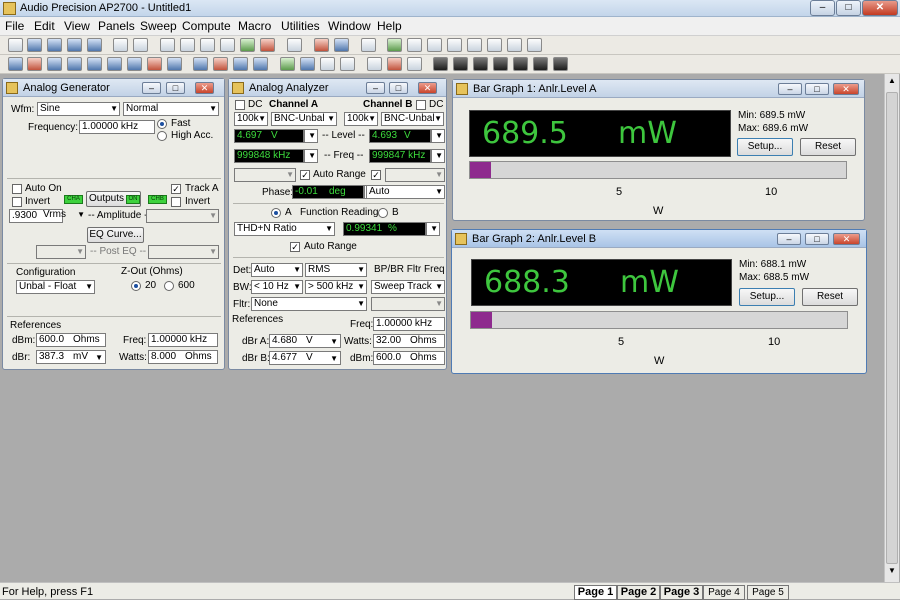 The image size is (900, 600). I want to click on high-acc-radio, so click(162, 136).